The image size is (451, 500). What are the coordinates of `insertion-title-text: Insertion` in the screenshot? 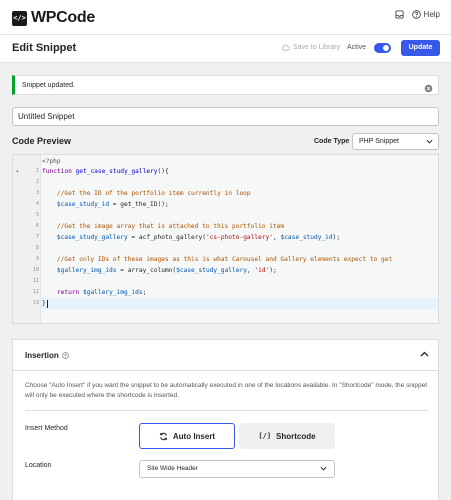 It's located at (42, 355).